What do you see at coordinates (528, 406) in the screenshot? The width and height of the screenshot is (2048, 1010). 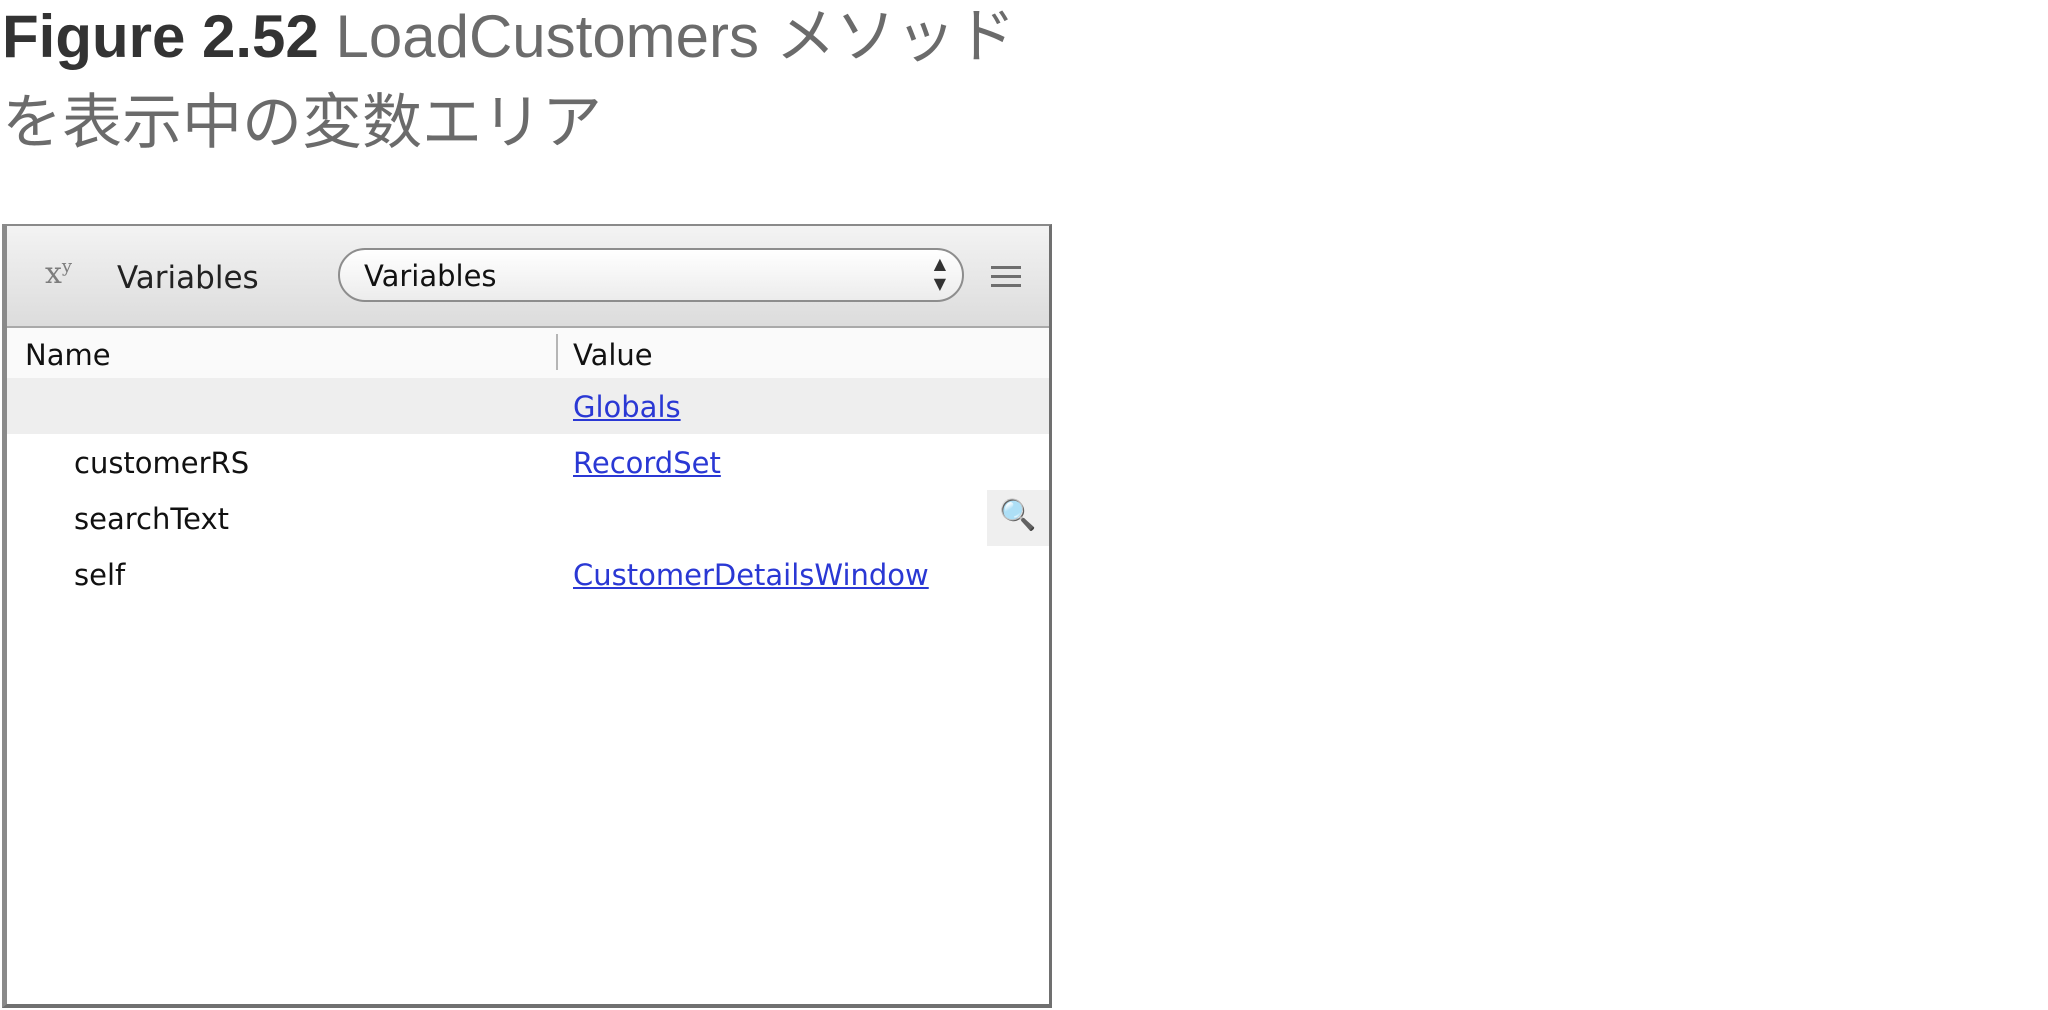 I see `table-row: Globals` at bounding box center [528, 406].